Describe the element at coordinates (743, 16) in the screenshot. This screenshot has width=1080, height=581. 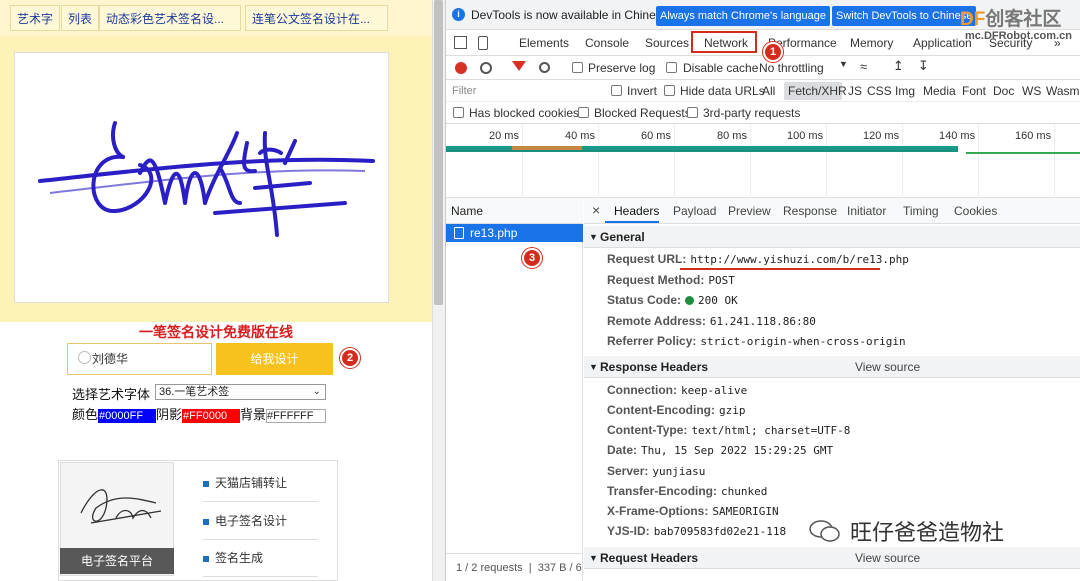
I see `match-language-button: Always match Chrome's language` at that location.